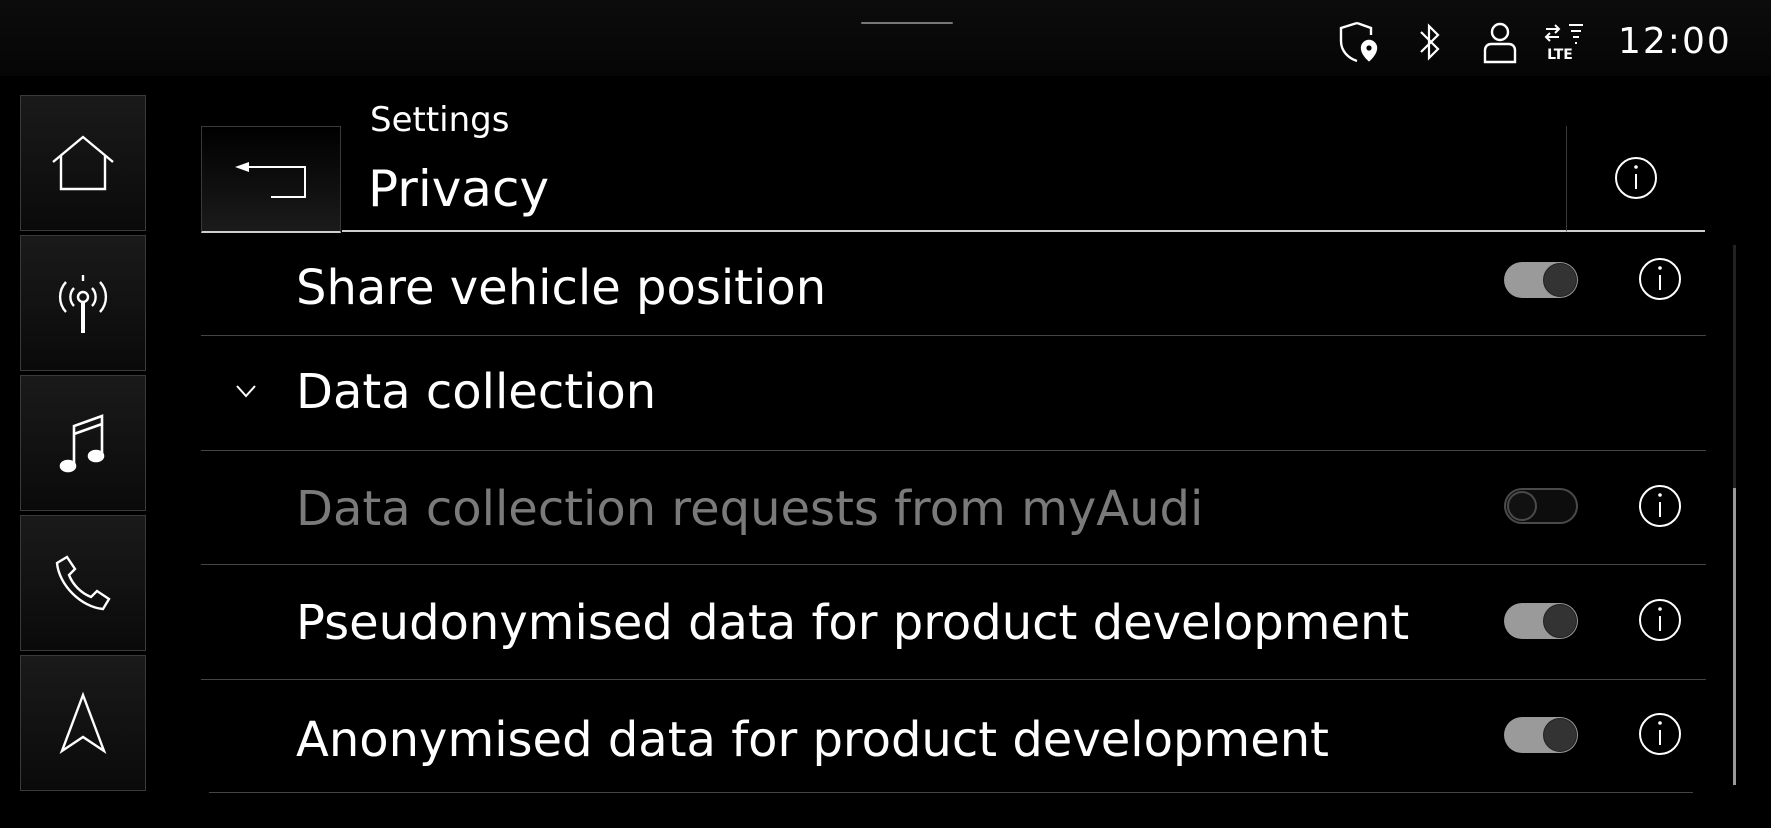 The height and width of the screenshot is (828, 1771). What do you see at coordinates (246, 391) in the screenshot?
I see `chevron-down-icon` at bounding box center [246, 391].